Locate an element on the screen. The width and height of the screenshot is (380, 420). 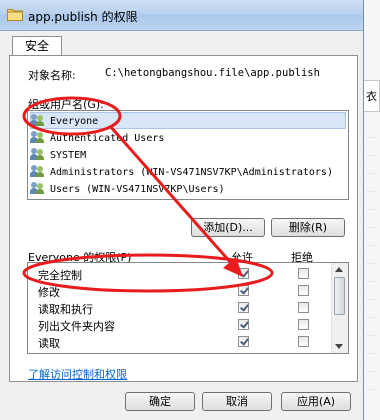
permission-label: 列出文件夹内容 is located at coordinates (76, 326).